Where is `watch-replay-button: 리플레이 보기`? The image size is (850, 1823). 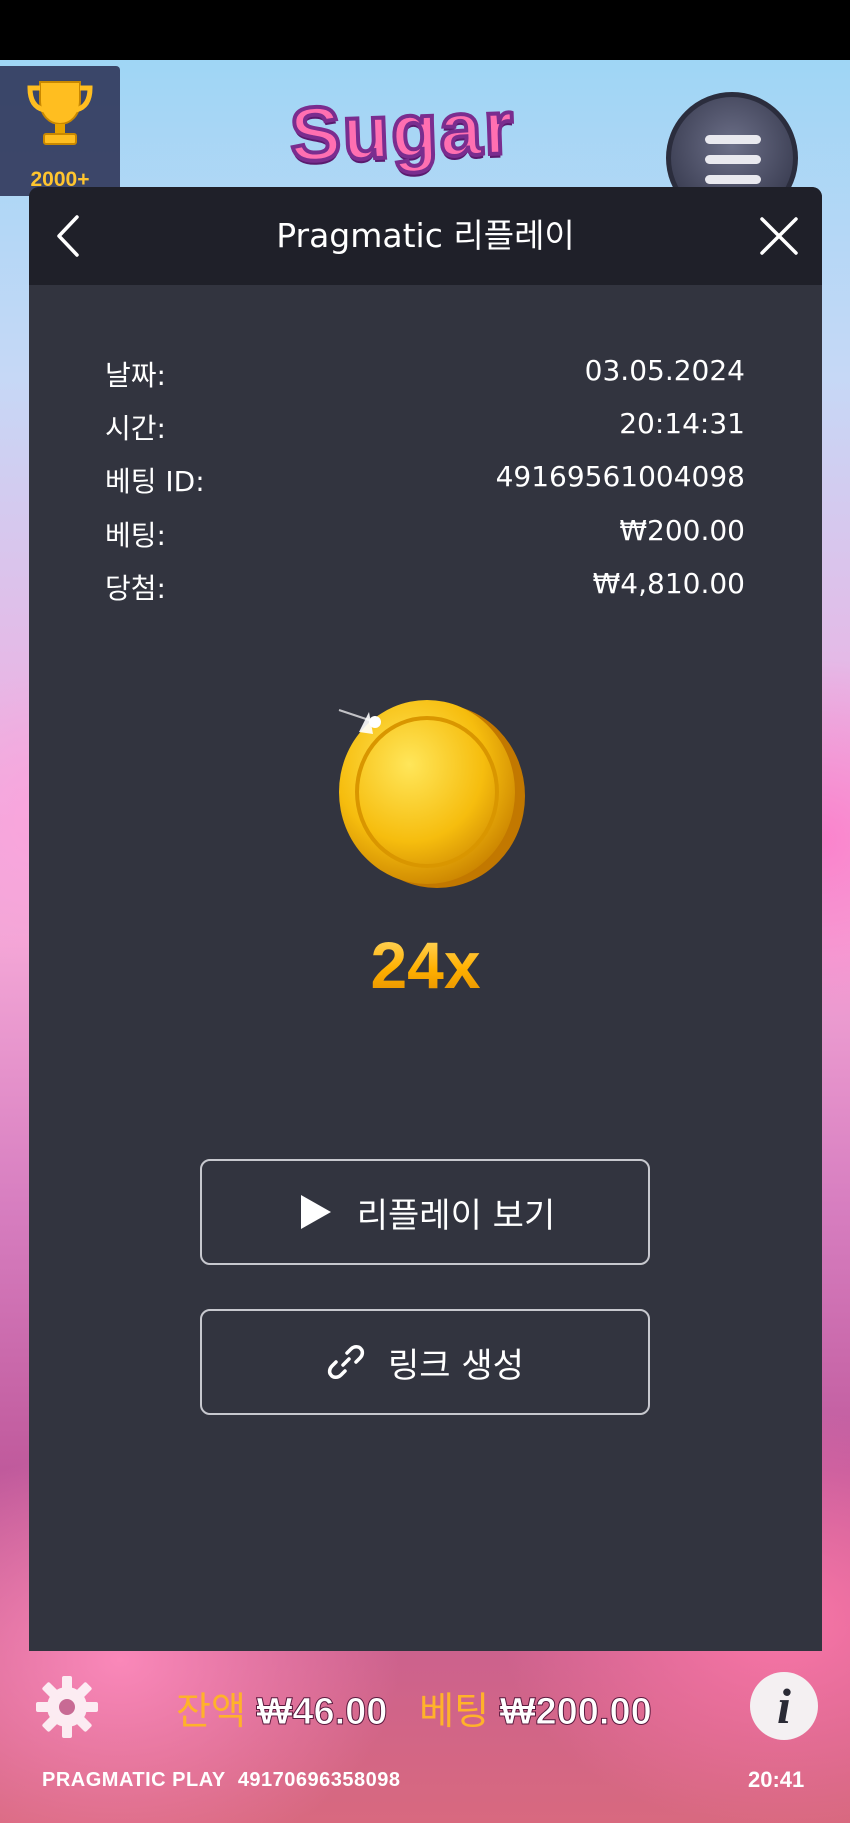
watch-replay-button: 리플레이 보기 is located at coordinates (425, 1212).